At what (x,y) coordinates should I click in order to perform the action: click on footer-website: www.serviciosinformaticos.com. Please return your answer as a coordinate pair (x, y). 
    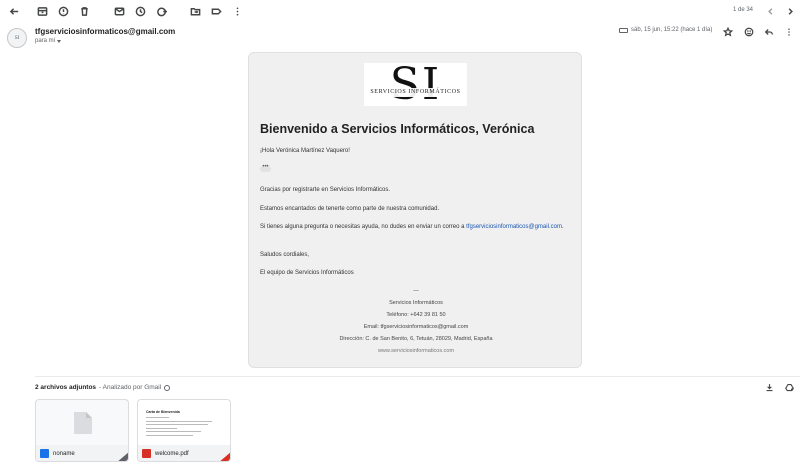
    Looking at the image, I should click on (416, 351).